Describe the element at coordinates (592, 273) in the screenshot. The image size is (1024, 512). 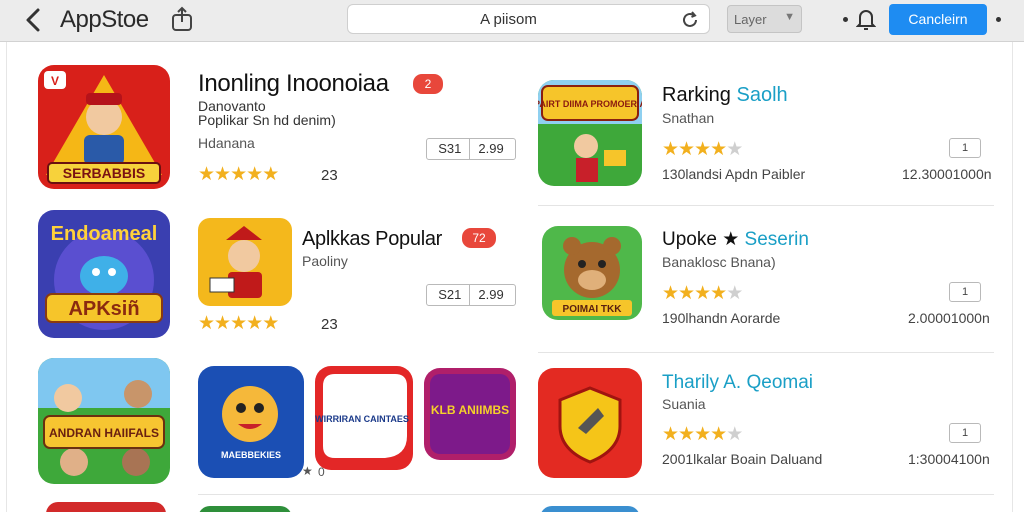
I see `app-icon: POIMAI TKK` at that location.